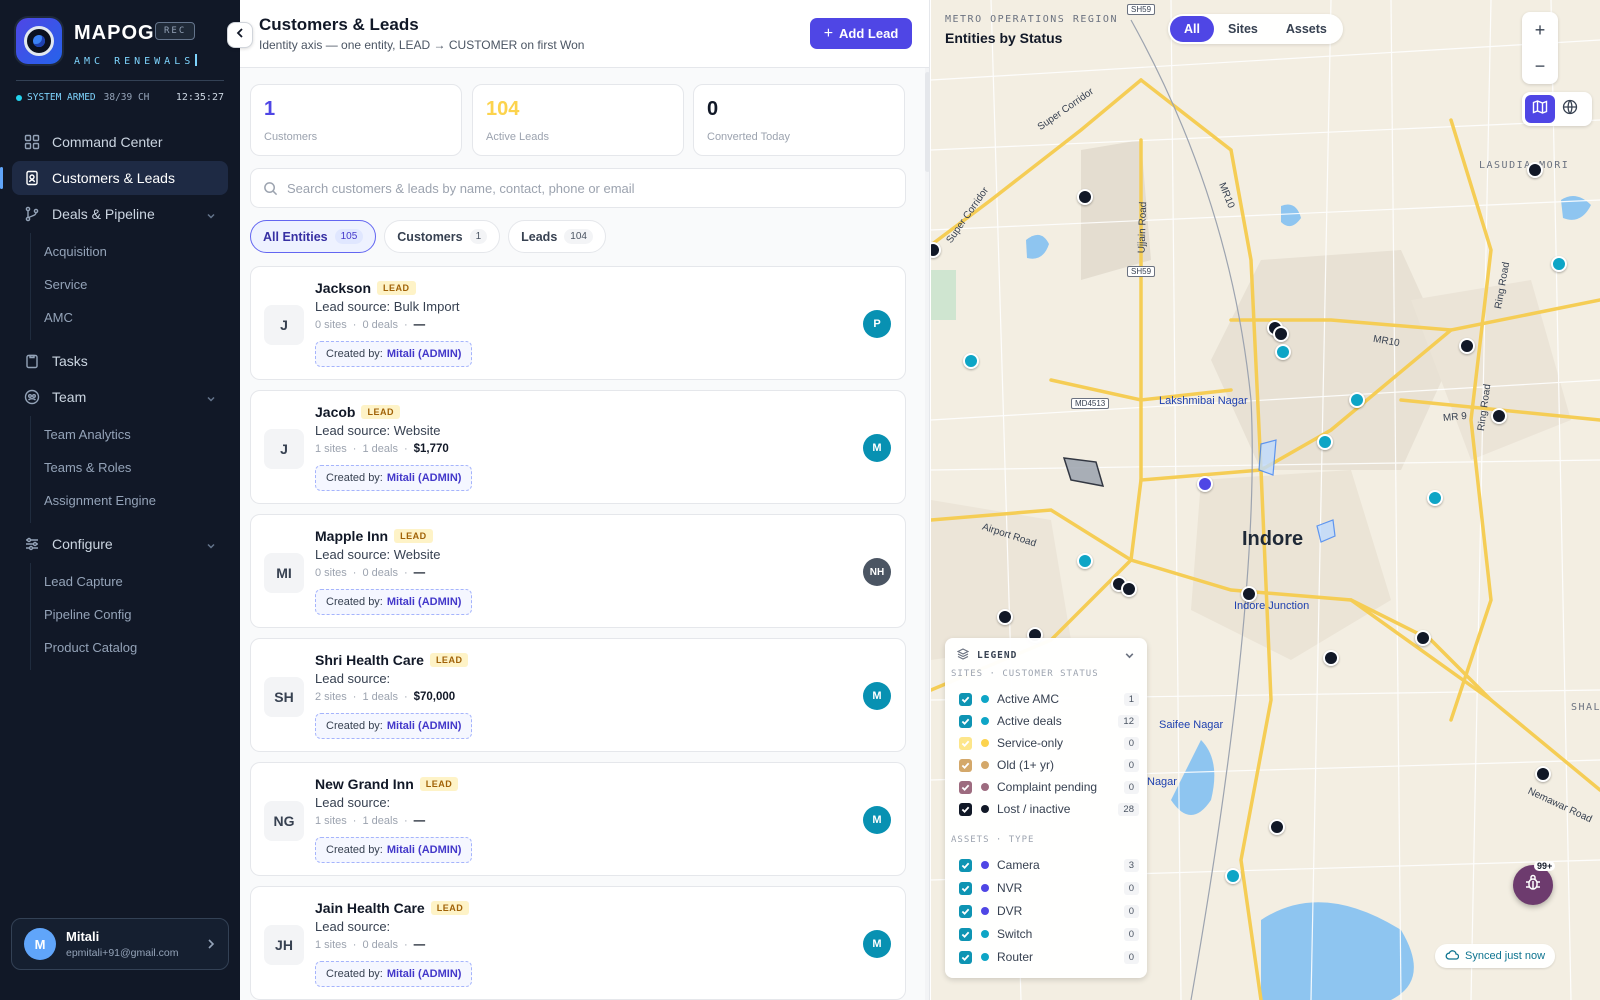 The height and width of the screenshot is (1000, 1600). Describe the element at coordinates (1049, 765) in the screenshot. I see `legend-row-old: Old (1+ yr) 0` at that location.